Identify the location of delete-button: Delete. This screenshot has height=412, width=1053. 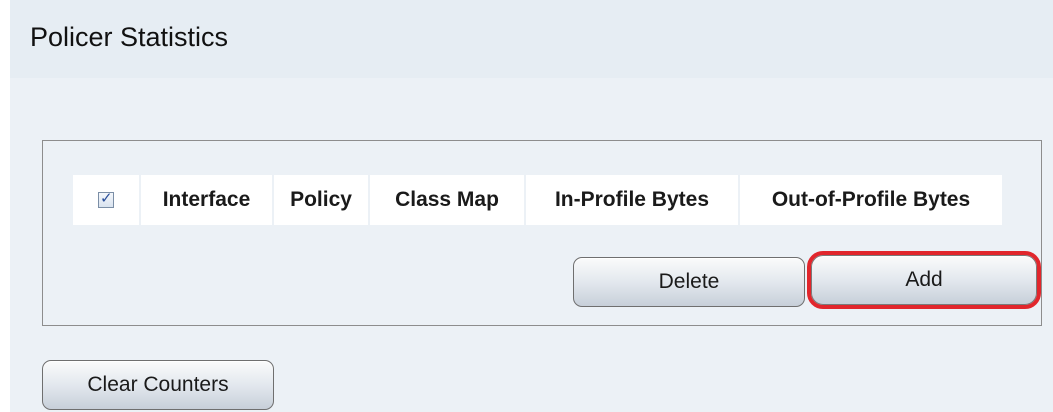
(689, 282).